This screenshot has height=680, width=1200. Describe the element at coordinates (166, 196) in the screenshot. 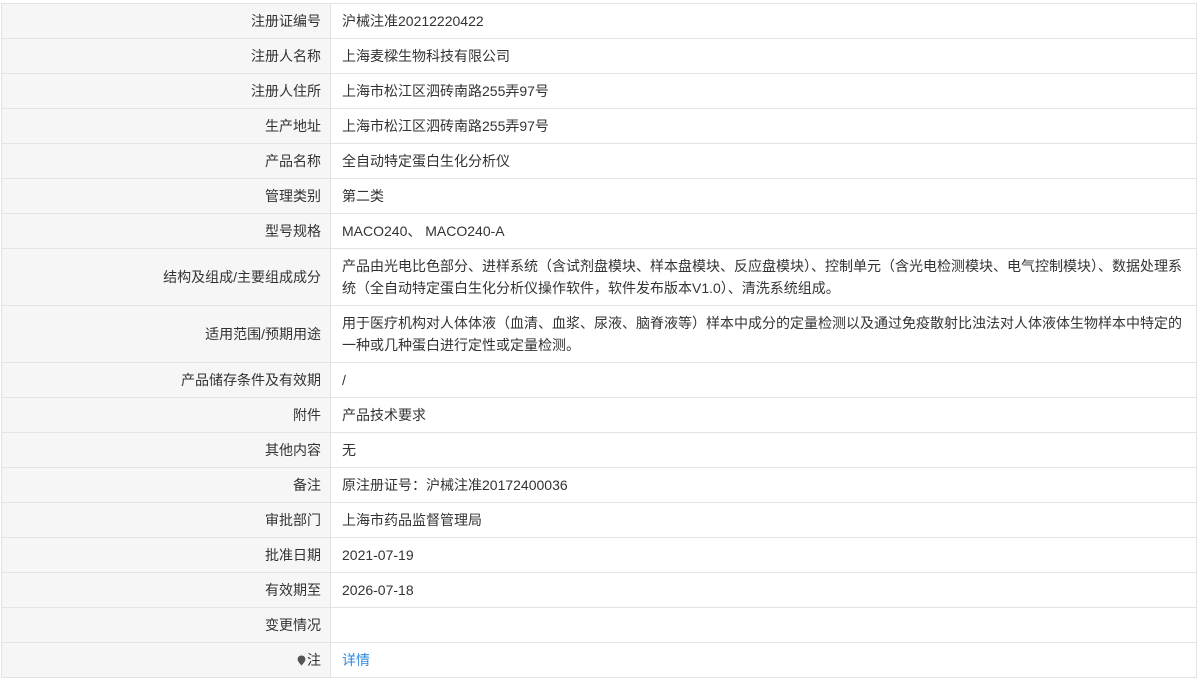

I see `label-management-category: 管理类别` at that location.